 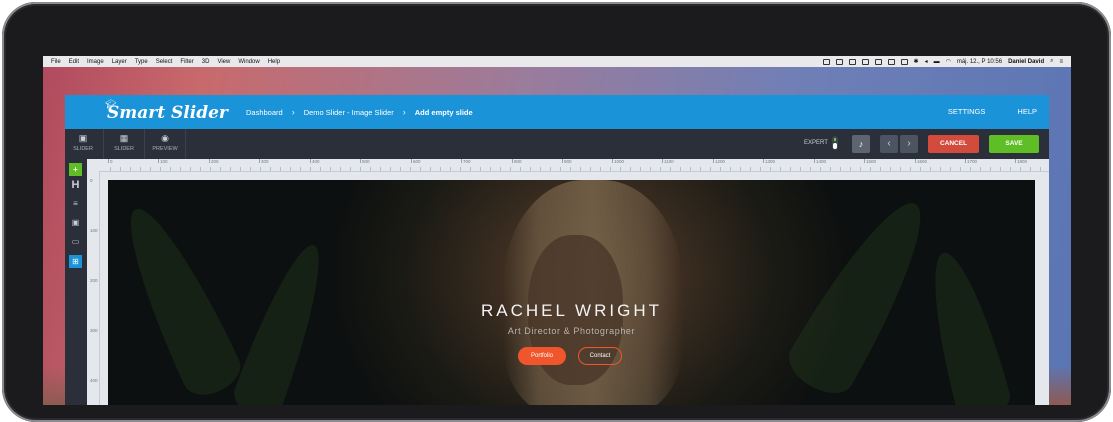 I want to click on expert-toggle, so click(x=835, y=143).